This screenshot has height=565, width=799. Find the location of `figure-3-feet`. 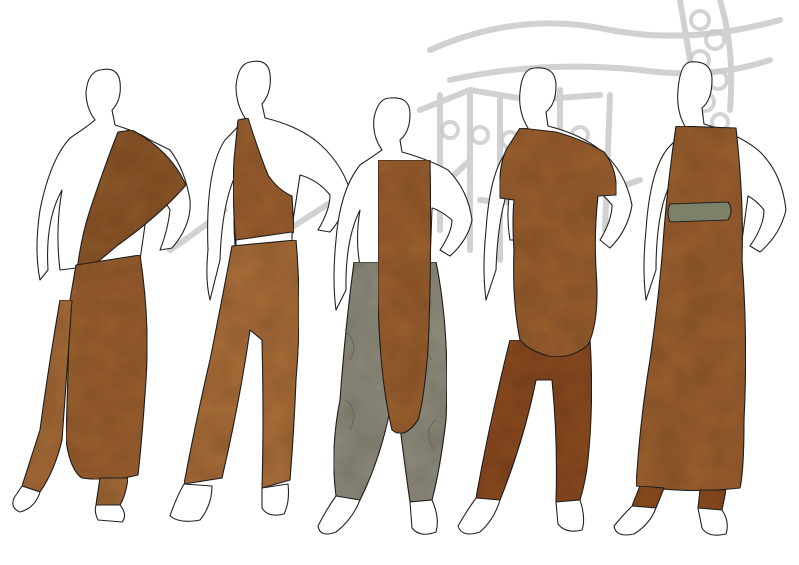

figure-3-feet is located at coordinates (377, 515).